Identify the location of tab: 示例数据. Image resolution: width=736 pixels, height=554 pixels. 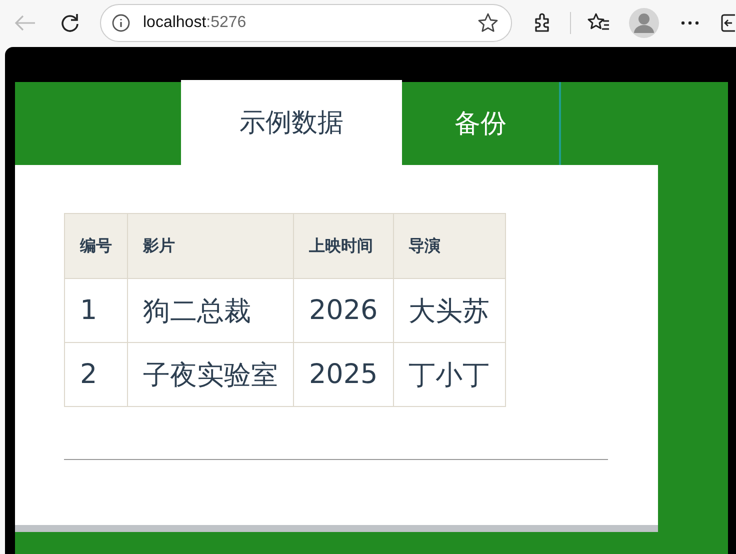
(291, 122).